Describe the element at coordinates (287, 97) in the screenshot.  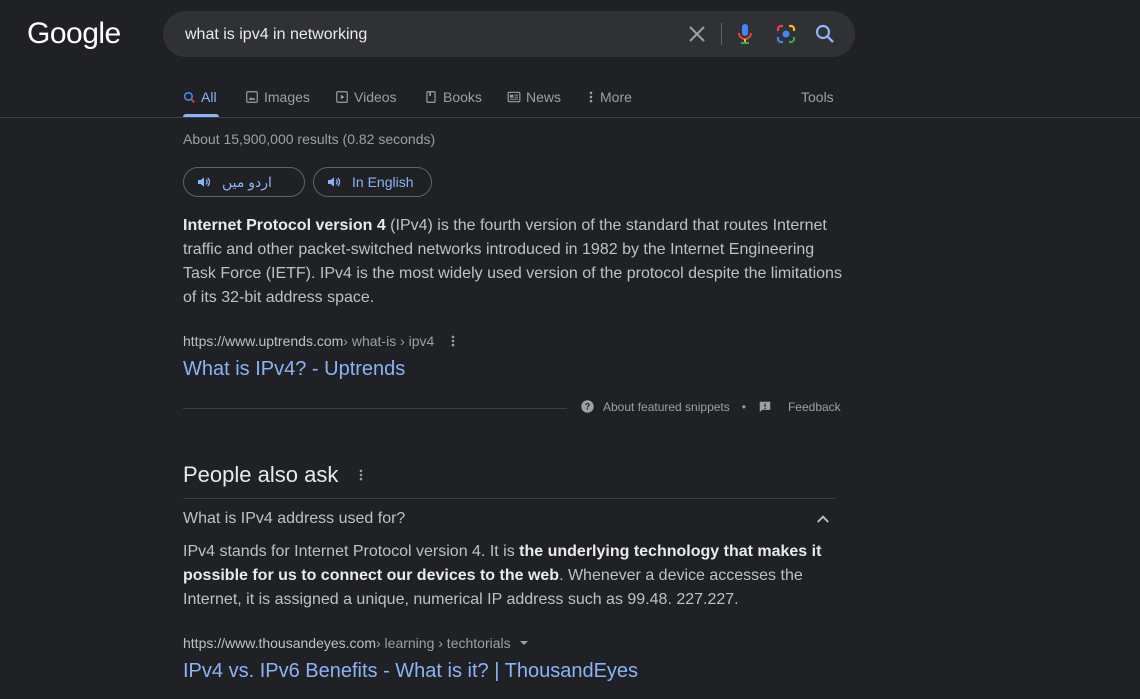
I see `tab-label: Images` at that location.